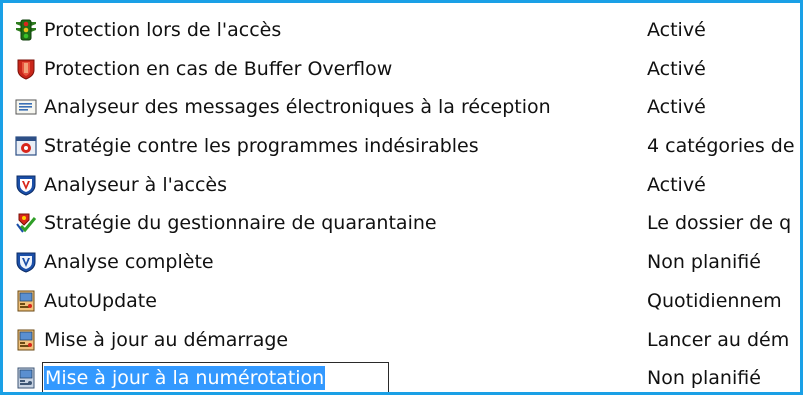 Image resolution: width=803 pixels, height=395 pixels. Describe the element at coordinates (721, 146) in the screenshot. I see `item-status: 4 catégories de` at that location.